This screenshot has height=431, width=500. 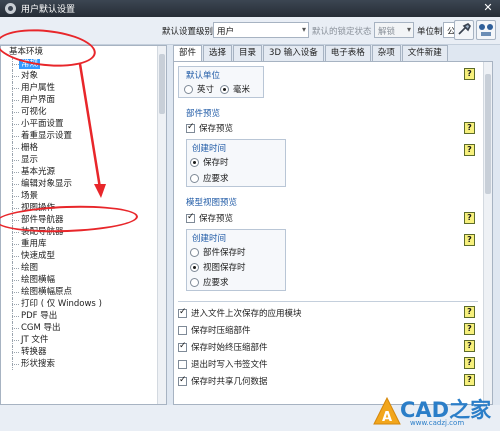 What do you see at coordinates (216, 163) in the screenshot?
I see `part-on-save-label: 保存时` at bounding box center [216, 163].